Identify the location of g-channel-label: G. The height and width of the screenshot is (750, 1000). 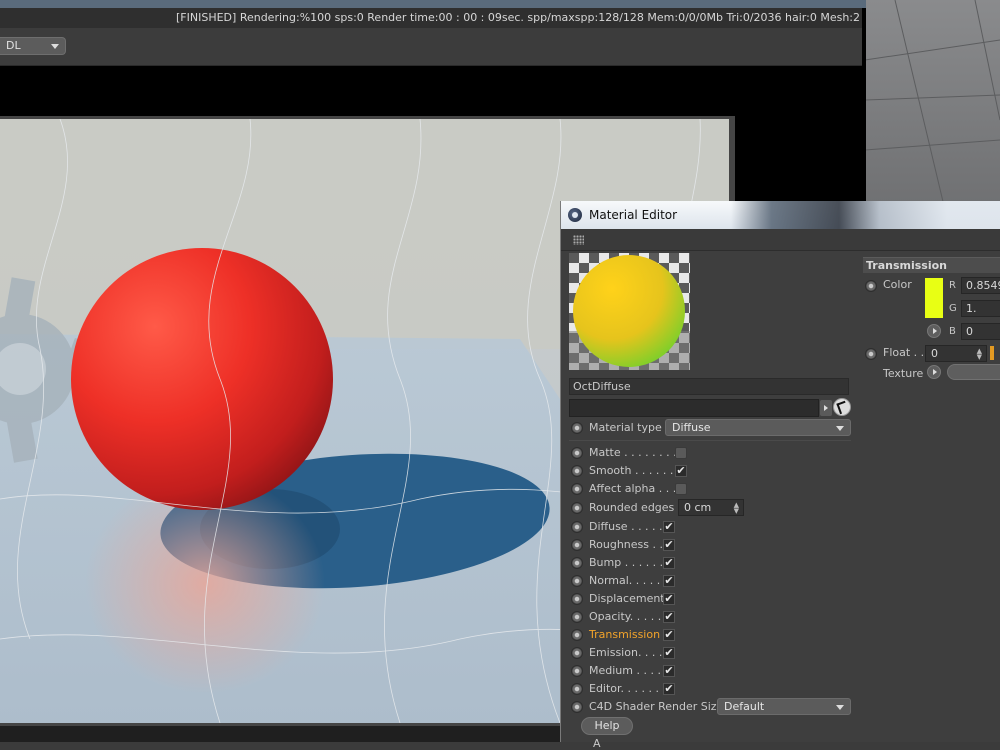
(953, 308).